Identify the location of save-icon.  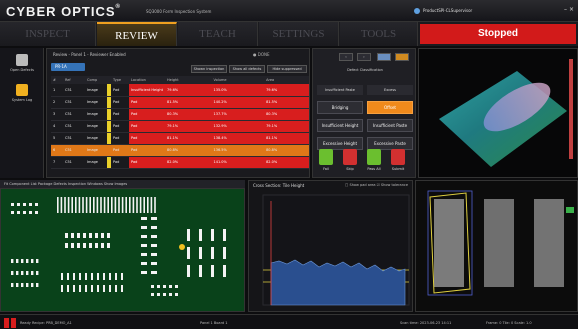
(384, 57).